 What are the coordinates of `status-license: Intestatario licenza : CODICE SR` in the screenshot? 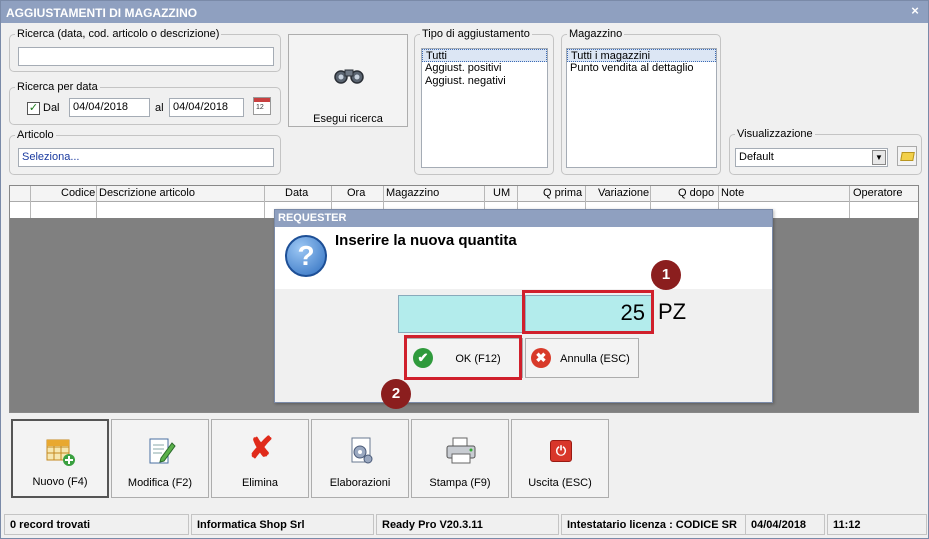 It's located at (653, 524).